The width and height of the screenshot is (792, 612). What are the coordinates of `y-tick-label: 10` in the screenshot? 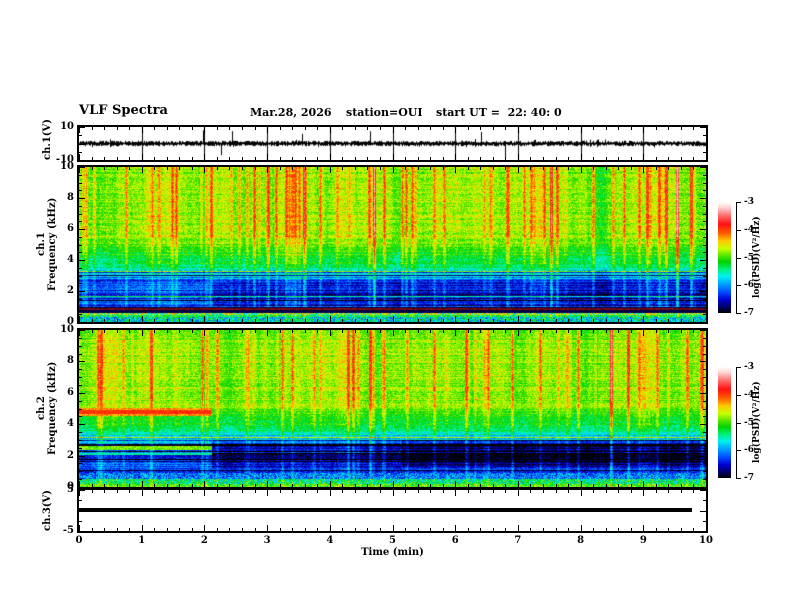 It's located at (67, 166).